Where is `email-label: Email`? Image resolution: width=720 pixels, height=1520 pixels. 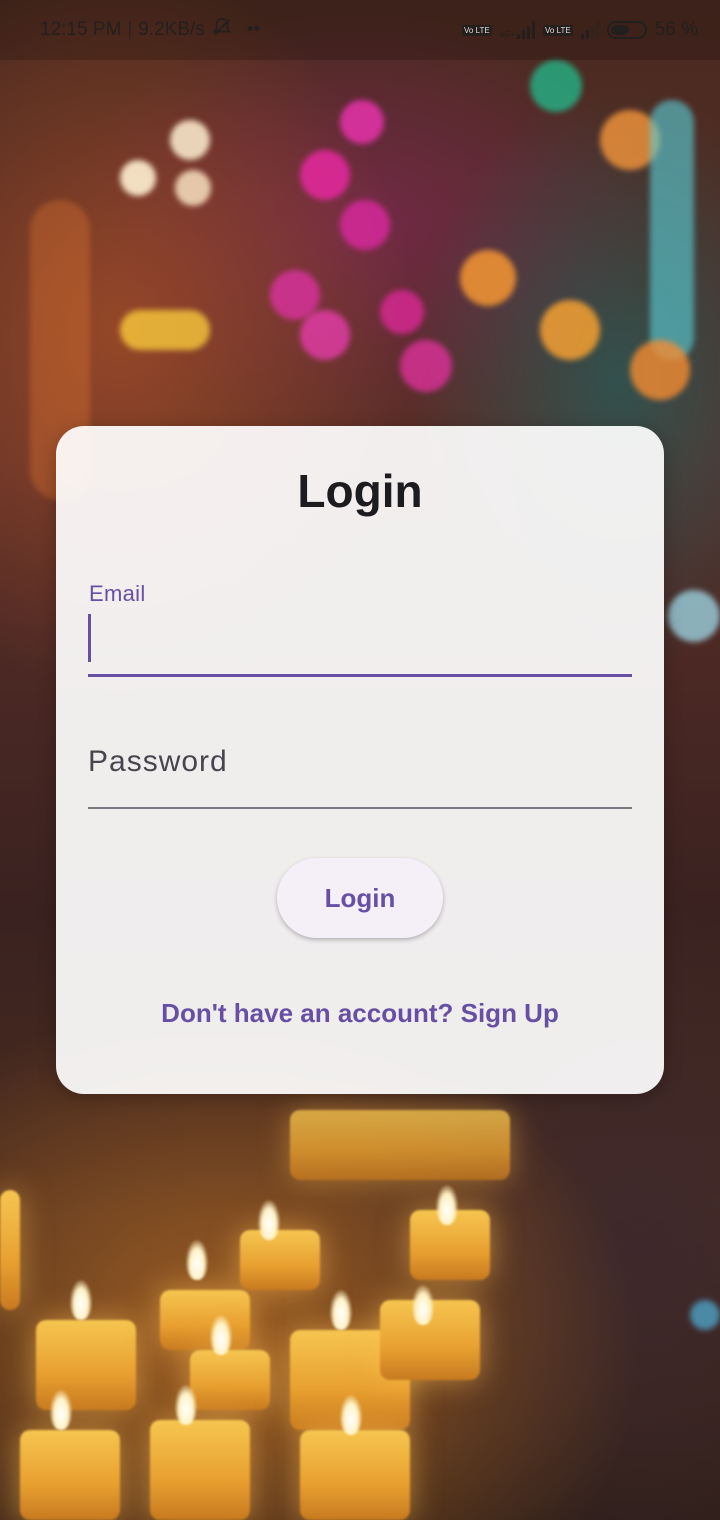
email-label: Email is located at coordinates (117, 593).